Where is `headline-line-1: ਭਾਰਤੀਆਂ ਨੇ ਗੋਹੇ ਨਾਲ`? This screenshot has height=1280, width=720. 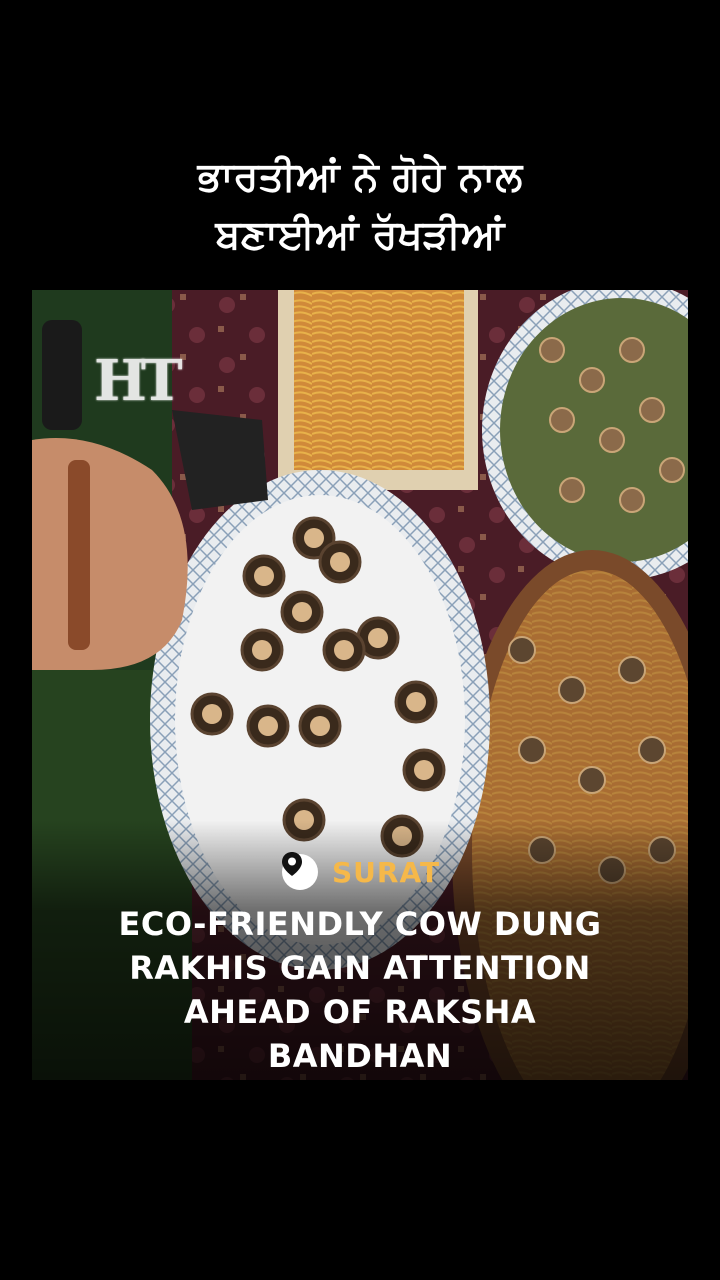
headline-line-1: ਭਾਰਤੀਆਂ ਨੇ ਗੋਹੇ ਨਾਲ is located at coordinates (360, 177).